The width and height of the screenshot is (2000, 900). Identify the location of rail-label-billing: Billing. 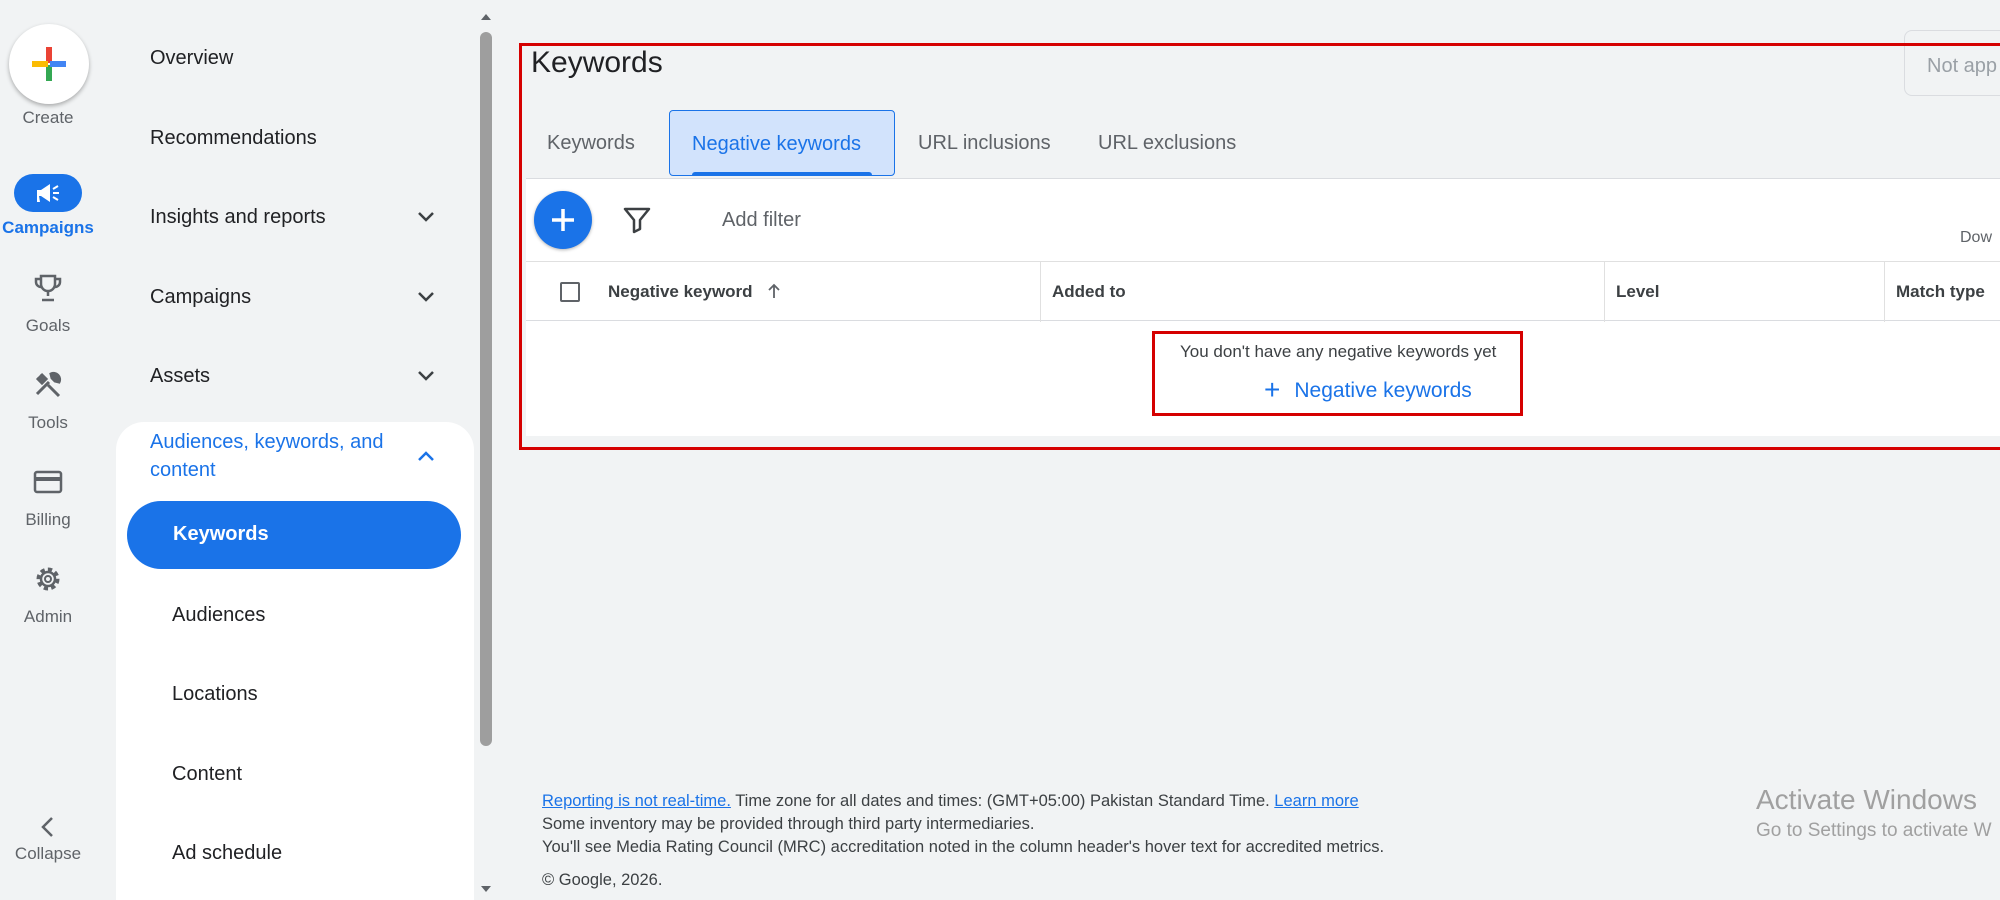
(48, 519).